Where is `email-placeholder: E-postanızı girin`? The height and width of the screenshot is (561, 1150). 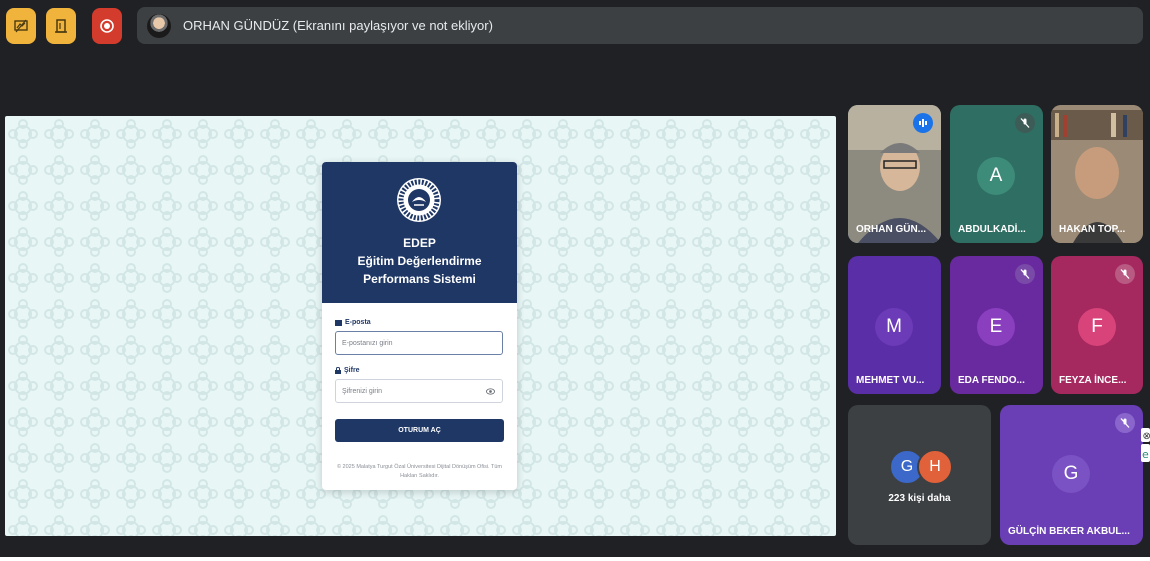 email-placeholder: E-postanızı girin is located at coordinates (367, 343).